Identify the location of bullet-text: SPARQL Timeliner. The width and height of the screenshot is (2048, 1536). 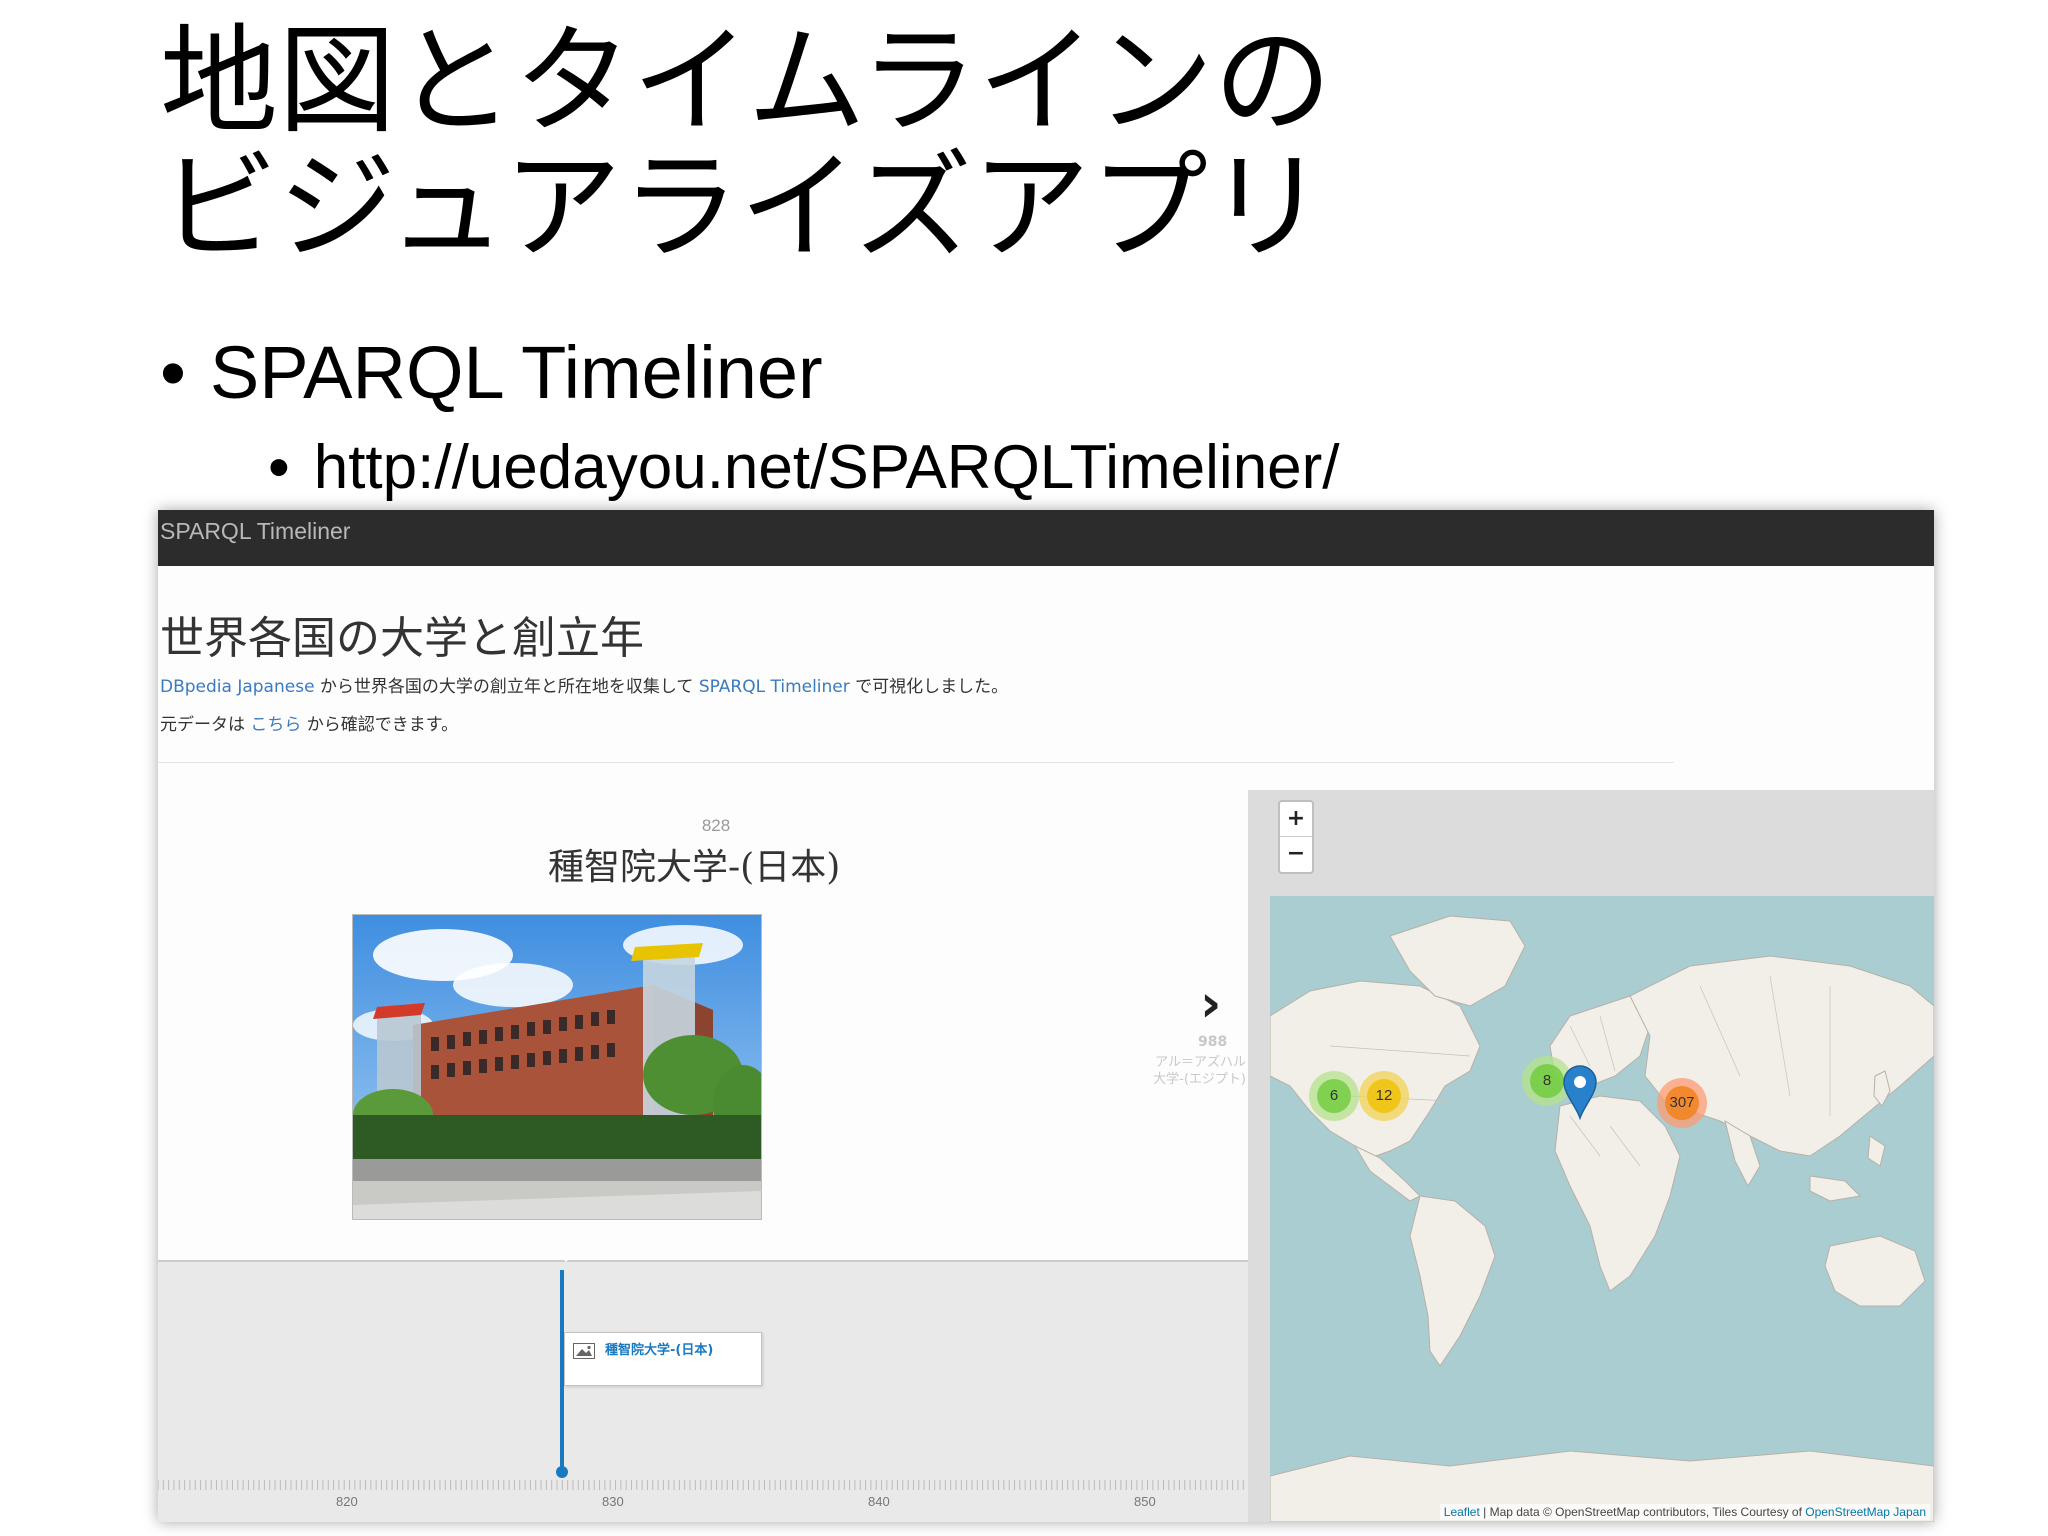
(516, 372).